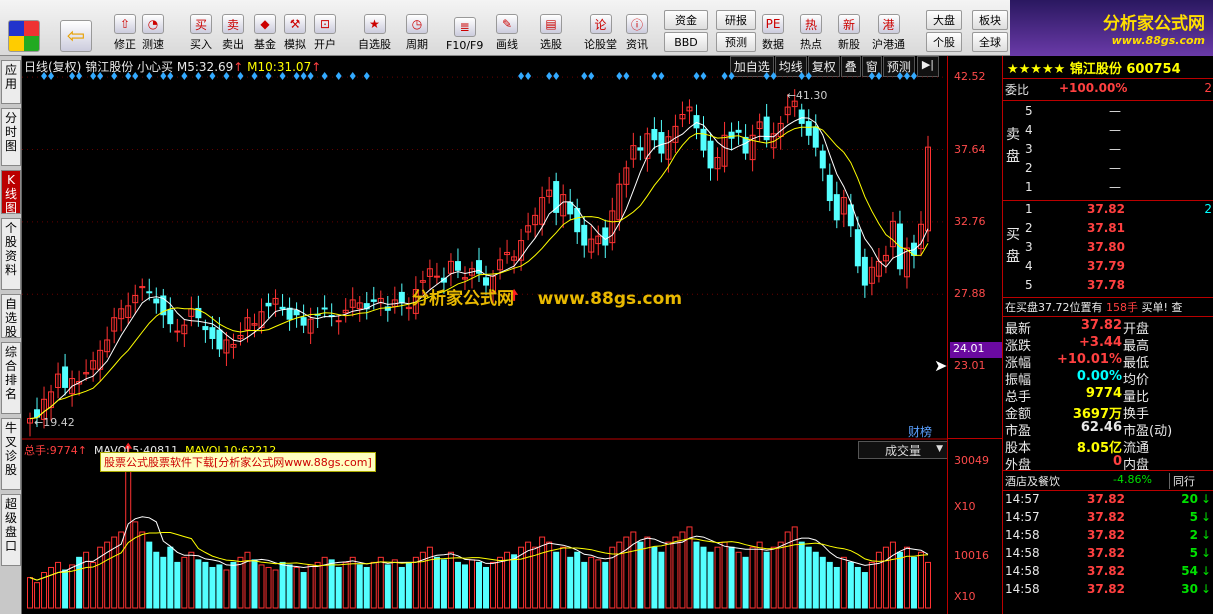 This screenshot has height=614, width=1213. Describe the element at coordinates (374, 29) in the screenshot. I see `toolbar-button-7: ★ 自选股` at that location.